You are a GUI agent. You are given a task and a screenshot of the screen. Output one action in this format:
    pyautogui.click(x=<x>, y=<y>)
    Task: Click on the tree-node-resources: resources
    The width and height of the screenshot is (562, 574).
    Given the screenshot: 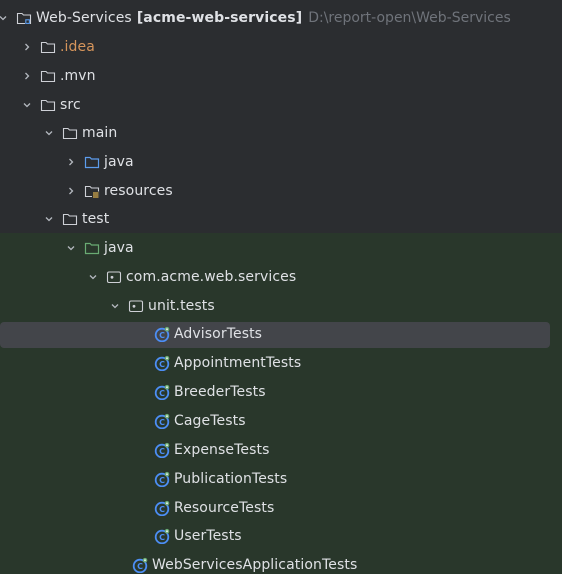 What is the action you would take?
    pyautogui.click(x=281, y=191)
    